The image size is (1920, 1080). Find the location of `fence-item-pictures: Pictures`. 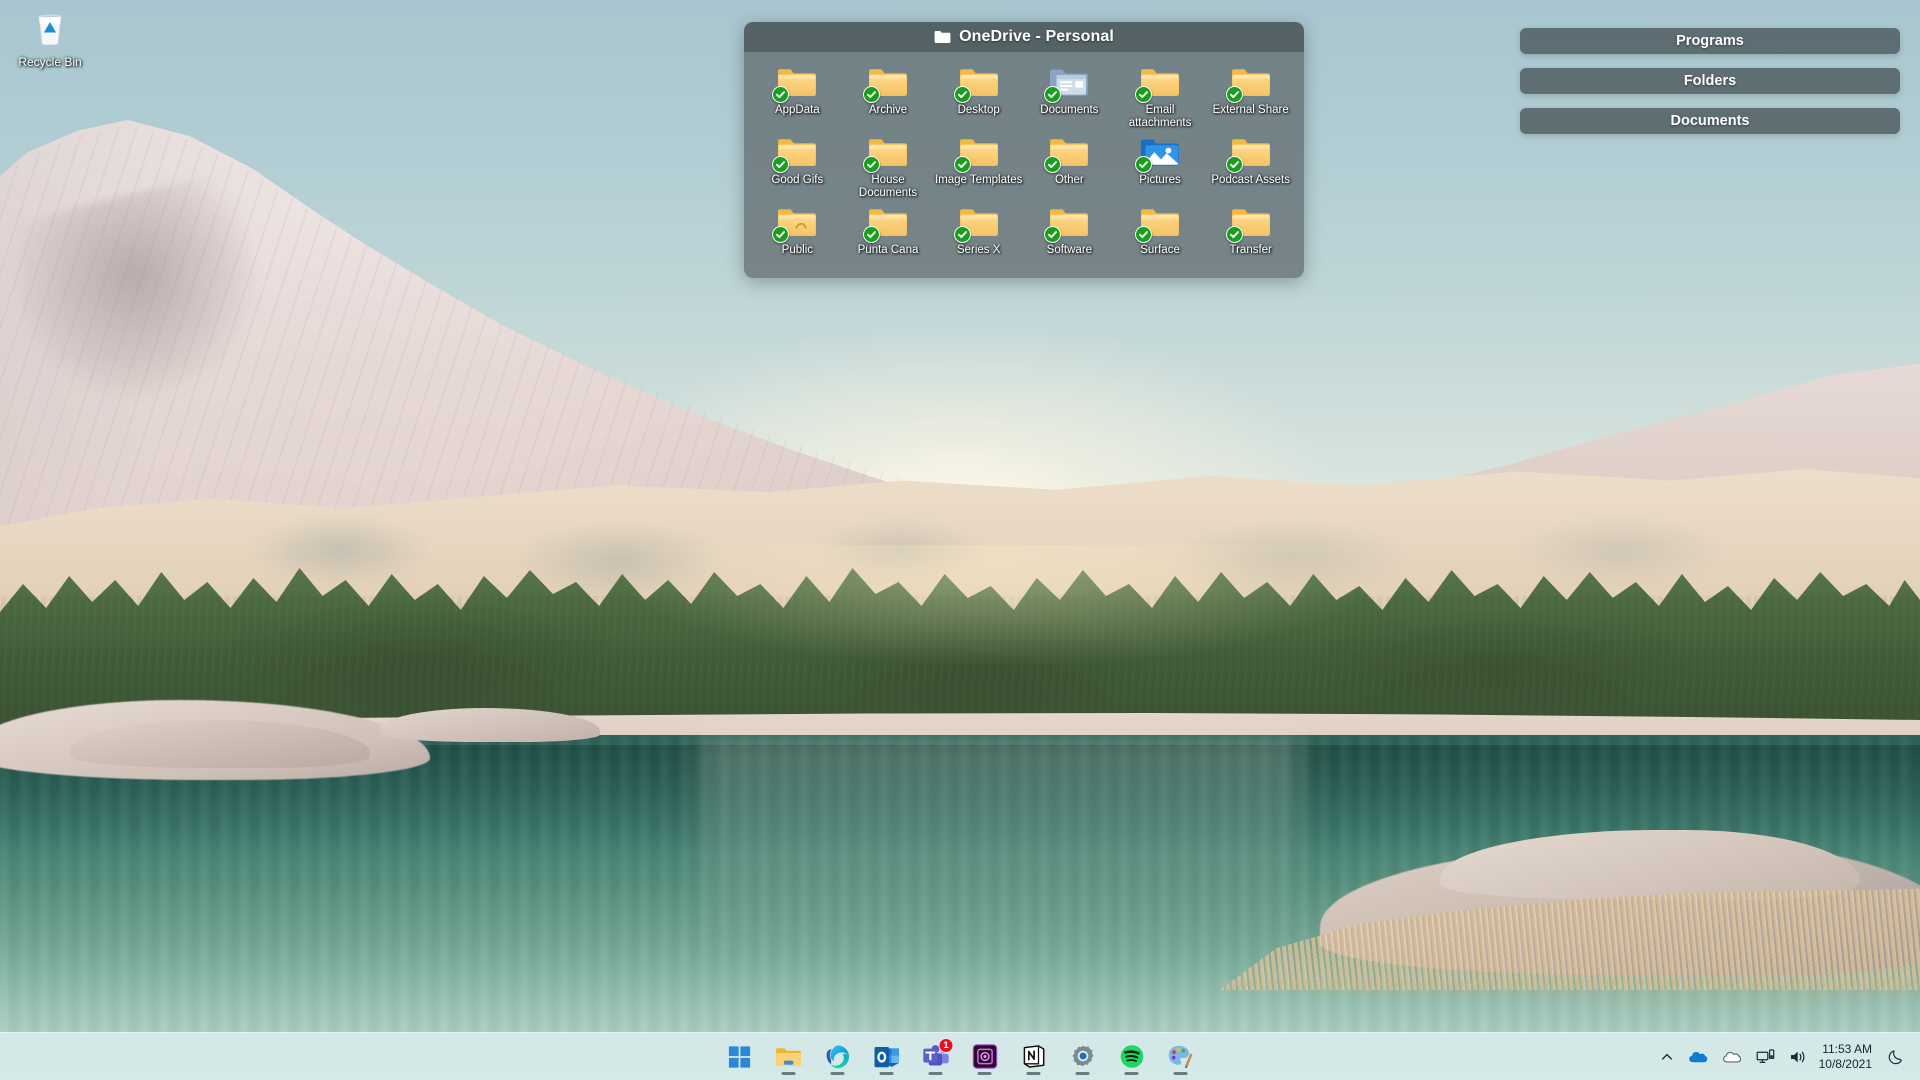

fence-item-pictures: Pictures is located at coordinates (1160, 166).